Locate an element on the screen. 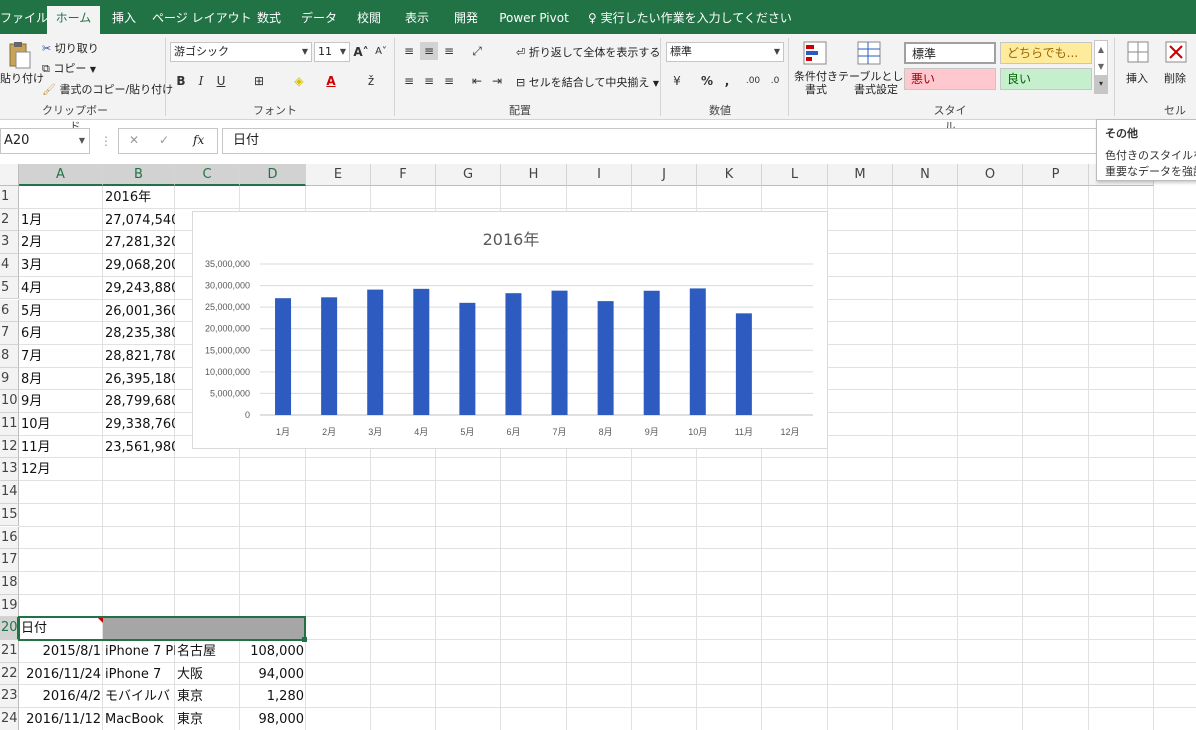  format-as-table-icon is located at coordinates (869, 53).